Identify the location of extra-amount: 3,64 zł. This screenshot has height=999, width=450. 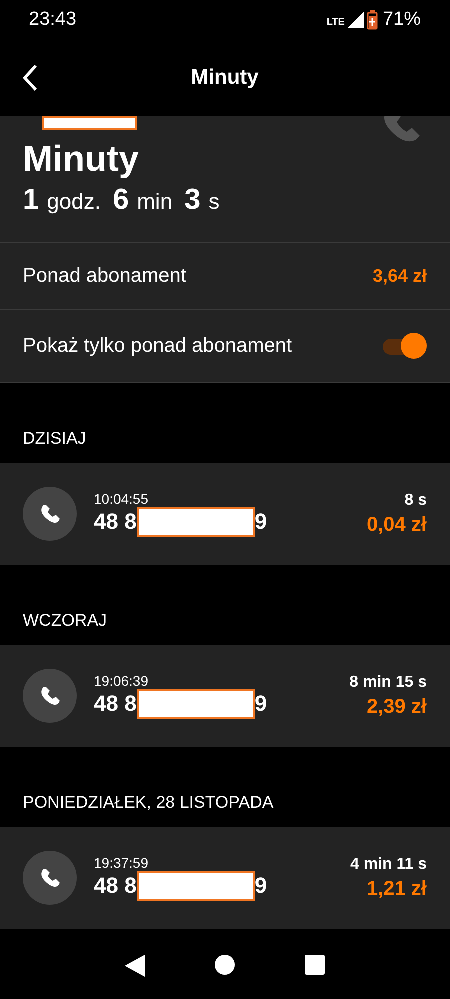
(399, 276).